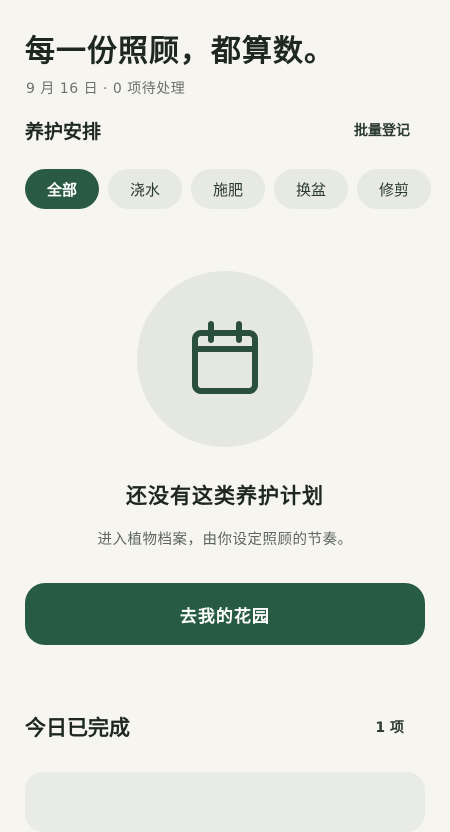  Describe the element at coordinates (63, 131) in the screenshot. I see `schedule-title: 养护安排` at that location.